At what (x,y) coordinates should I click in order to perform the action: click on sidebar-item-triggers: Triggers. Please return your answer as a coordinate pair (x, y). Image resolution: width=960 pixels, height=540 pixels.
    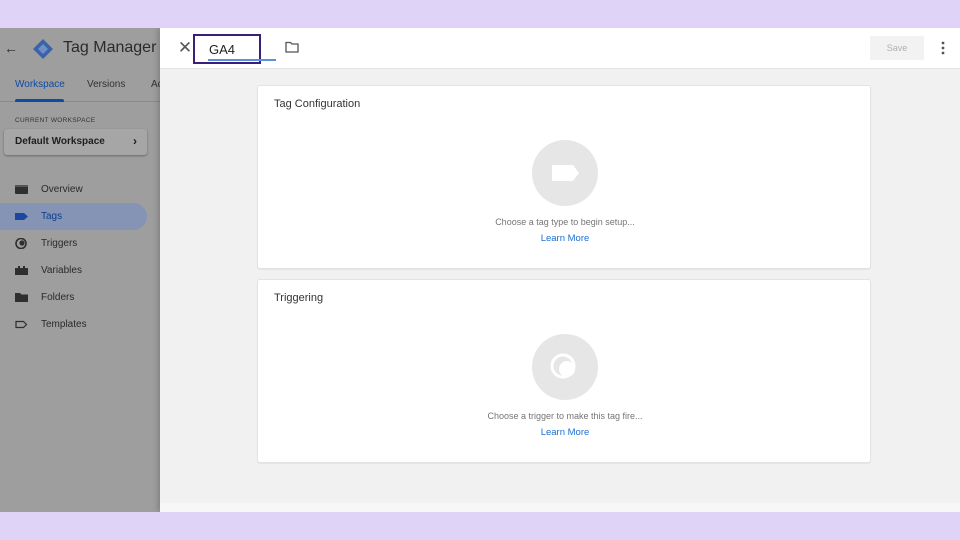
    Looking at the image, I should click on (80, 243).